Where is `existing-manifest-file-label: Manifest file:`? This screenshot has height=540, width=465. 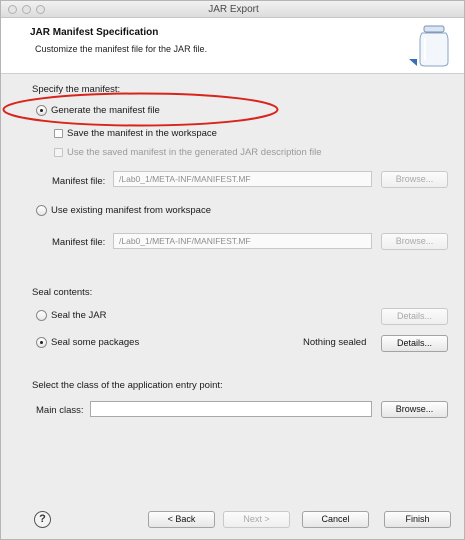 existing-manifest-file-label: Manifest file: is located at coordinates (79, 242).